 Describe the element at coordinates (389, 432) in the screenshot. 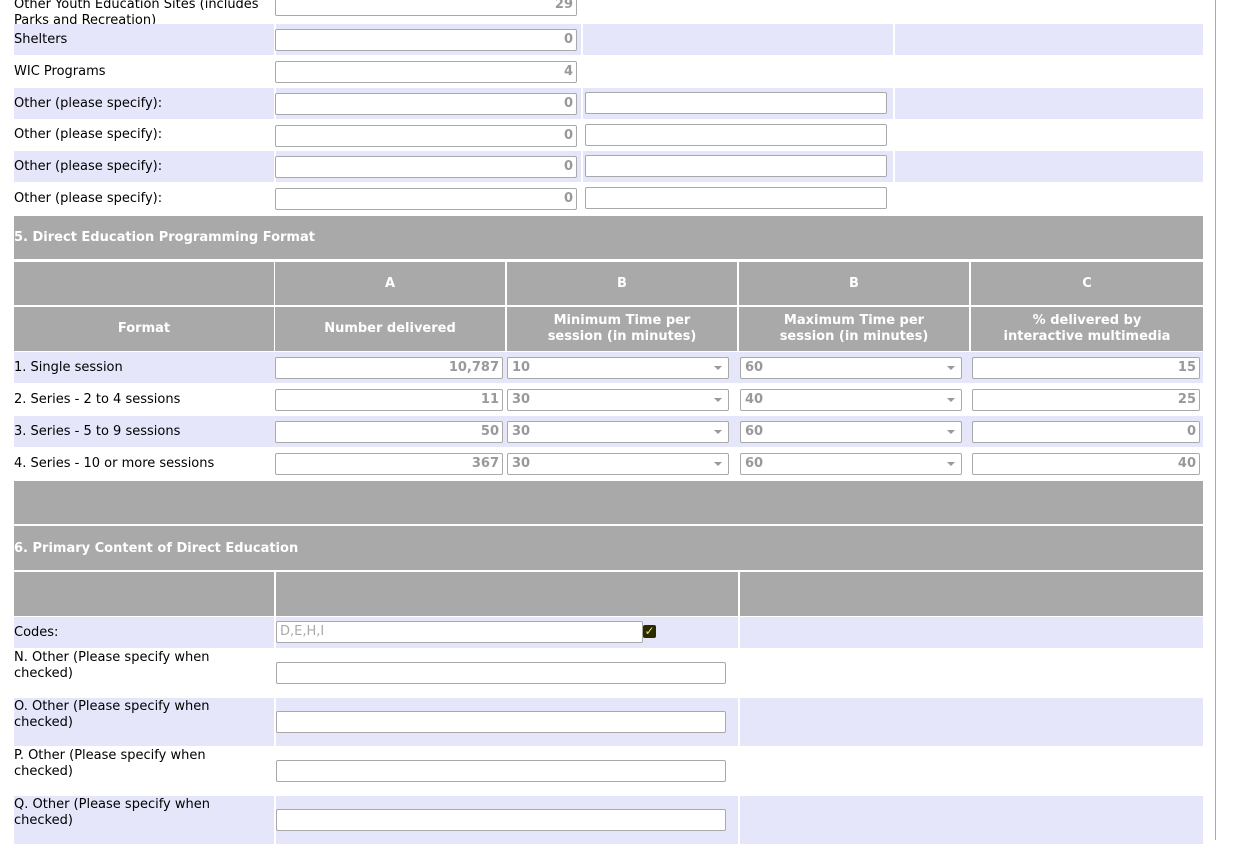

I see `number-delivered-input: 50` at that location.